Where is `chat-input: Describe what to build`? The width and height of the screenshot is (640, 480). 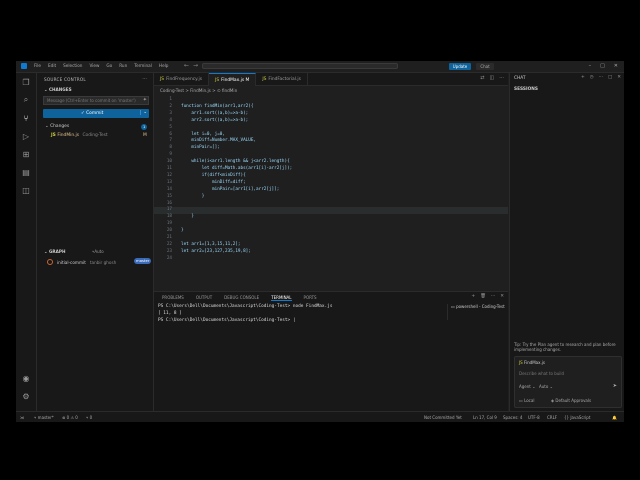 chat-input: Describe what to build is located at coordinates (541, 373).